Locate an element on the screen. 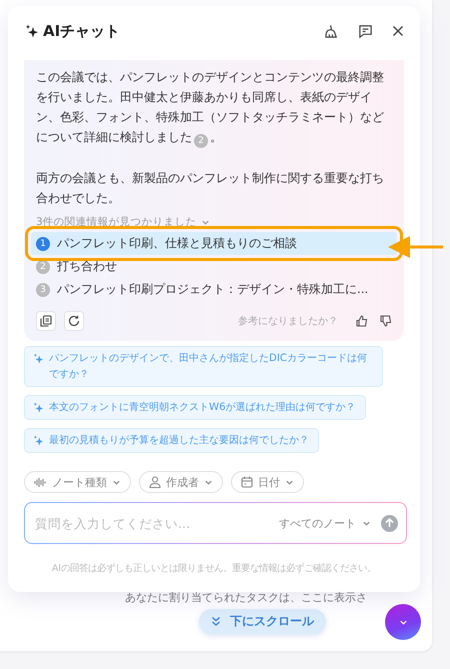 Image resolution: width=450 pixels, height=669 pixels. question-field: 質問を入力してください... すべてのノート is located at coordinates (215, 523).